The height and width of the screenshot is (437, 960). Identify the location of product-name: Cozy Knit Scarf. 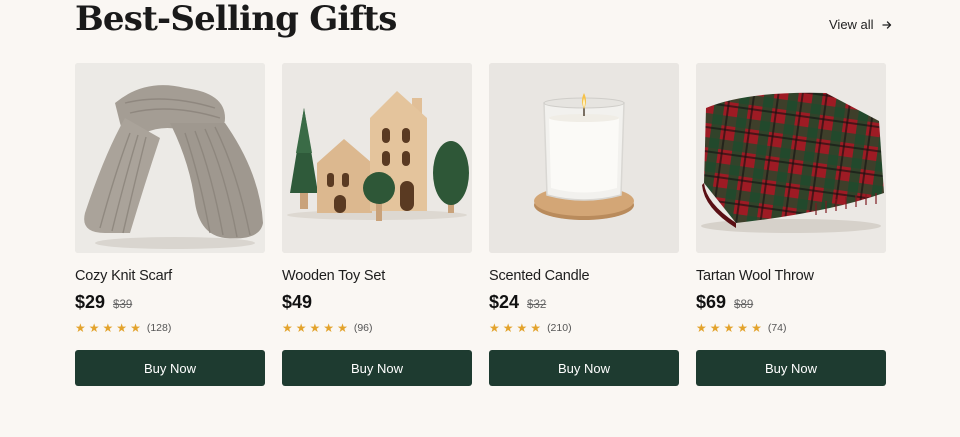
(170, 276).